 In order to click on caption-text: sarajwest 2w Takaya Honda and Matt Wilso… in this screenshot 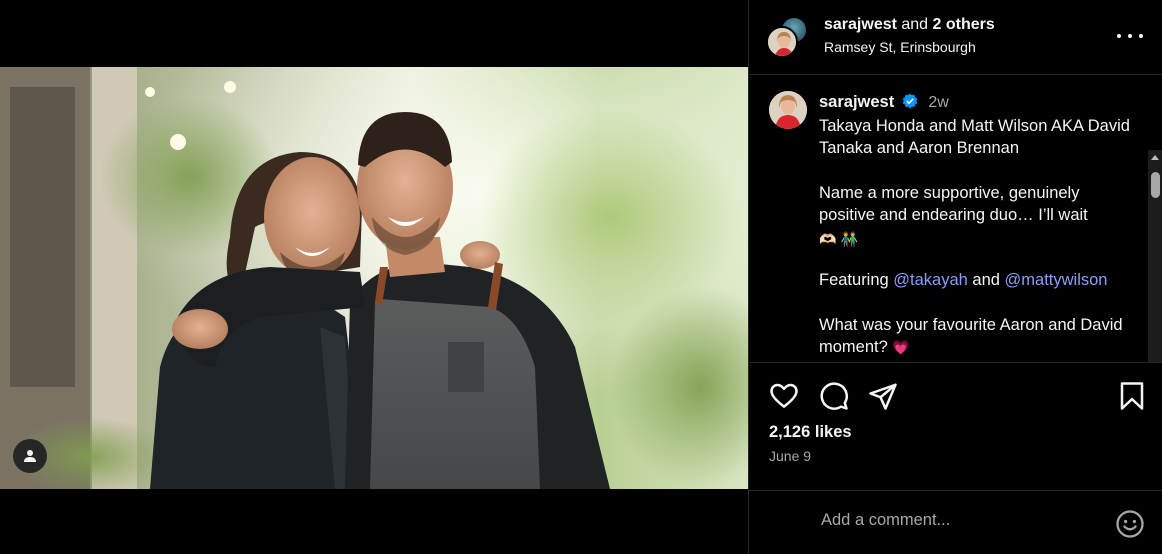, I will do `click(979, 225)`.